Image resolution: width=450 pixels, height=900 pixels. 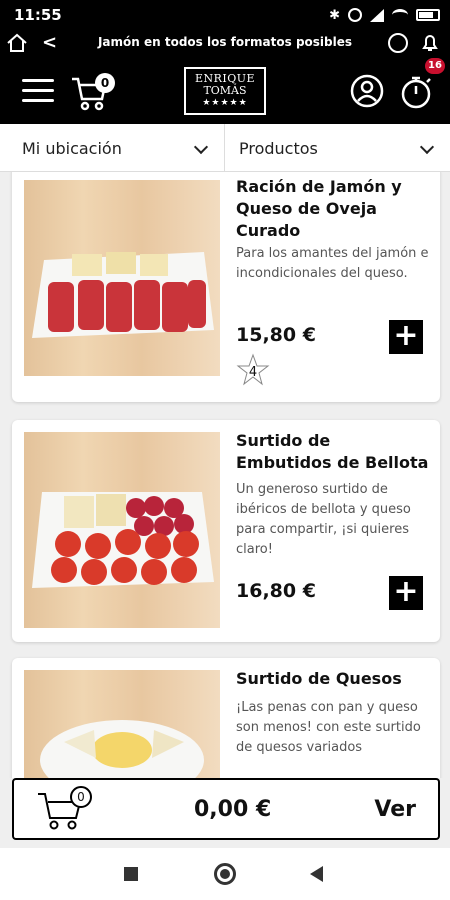 I want to click on header-cart-button: 0, so click(x=93, y=93).